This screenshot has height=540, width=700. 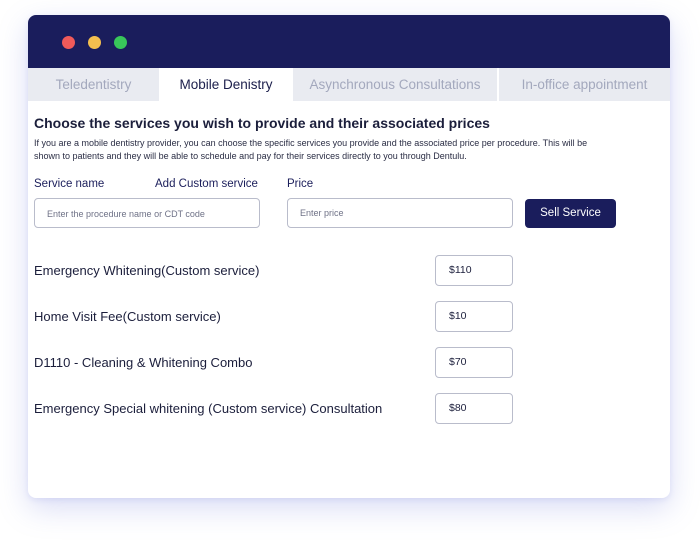 I want to click on service-row-name: D1110 - Cleaning & Whitening Combo, so click(x=143, y=362).